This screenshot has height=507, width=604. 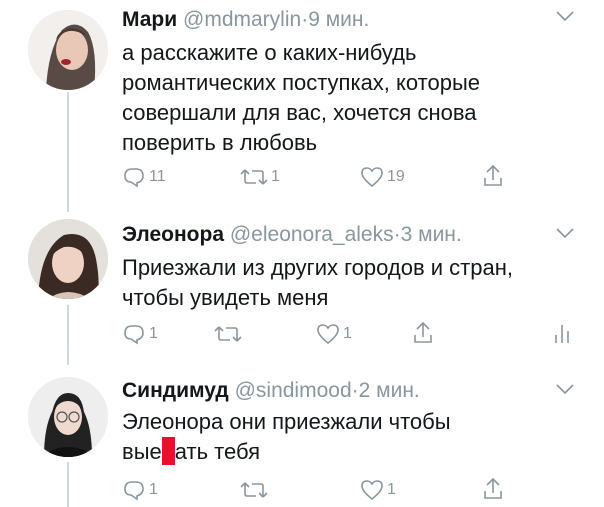 I want to click on tweet-header: Мари @mdmarylin·9 мин., so click(x=245, y=20).